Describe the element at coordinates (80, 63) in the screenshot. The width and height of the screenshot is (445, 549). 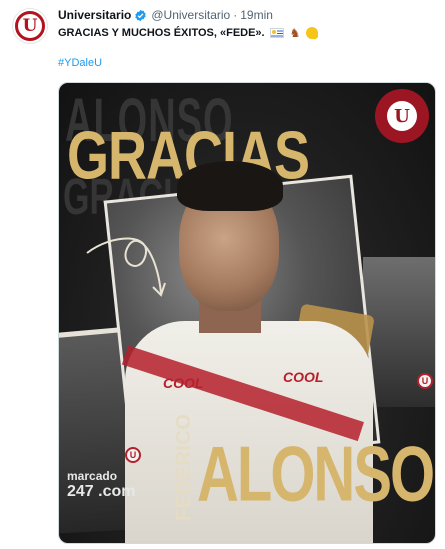
I see `hashtag-link: #YDaleU` at that location.